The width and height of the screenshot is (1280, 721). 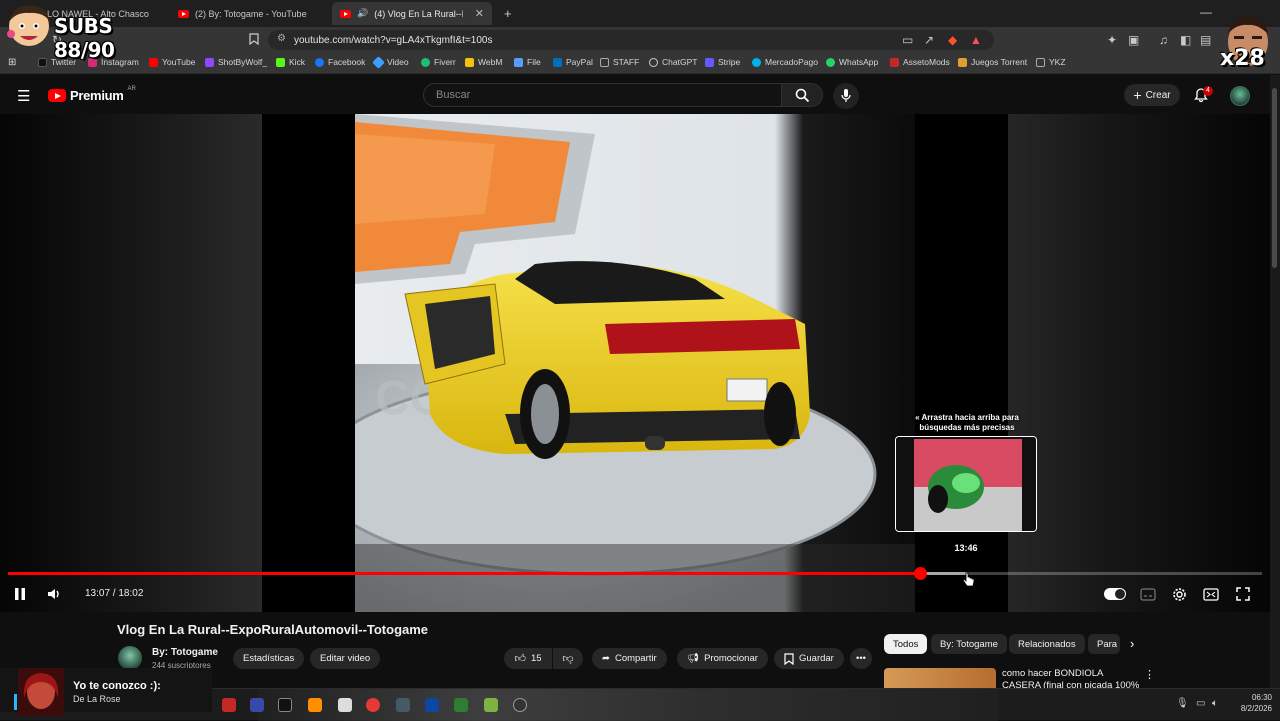 I want to click on bookmark-webm: WebM, so click(x=483, y=62).